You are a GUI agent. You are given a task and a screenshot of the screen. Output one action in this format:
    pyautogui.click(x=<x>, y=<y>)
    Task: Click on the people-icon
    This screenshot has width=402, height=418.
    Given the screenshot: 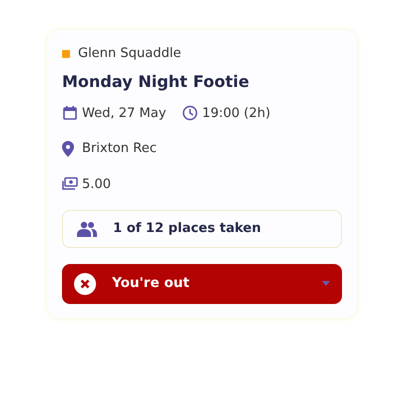 What is the action you would take?
    pyautogui.click(x=87, y=228)
    